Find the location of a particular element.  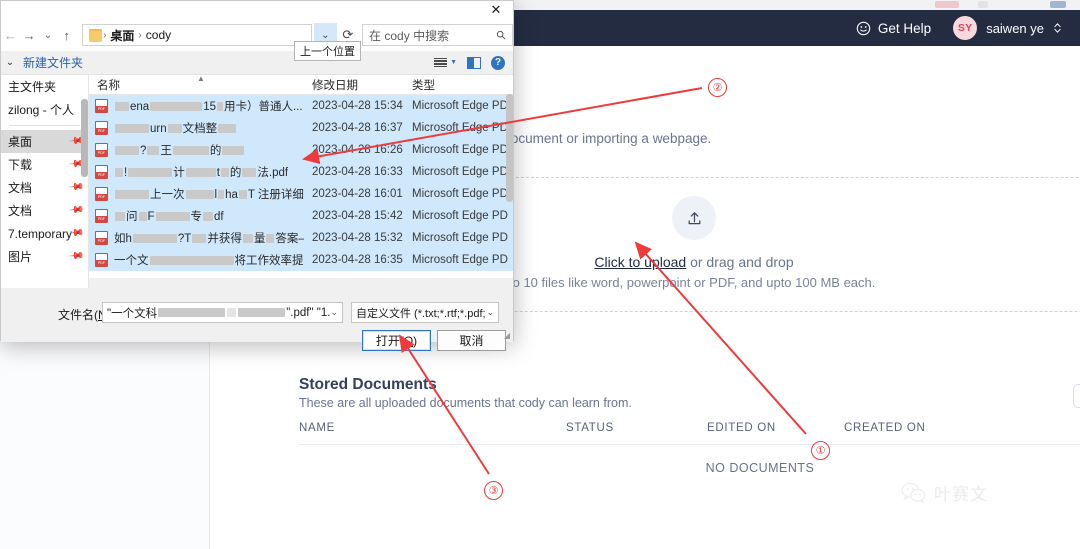

file-name-fragment: 并获得 is located at coordinates (224, 239).